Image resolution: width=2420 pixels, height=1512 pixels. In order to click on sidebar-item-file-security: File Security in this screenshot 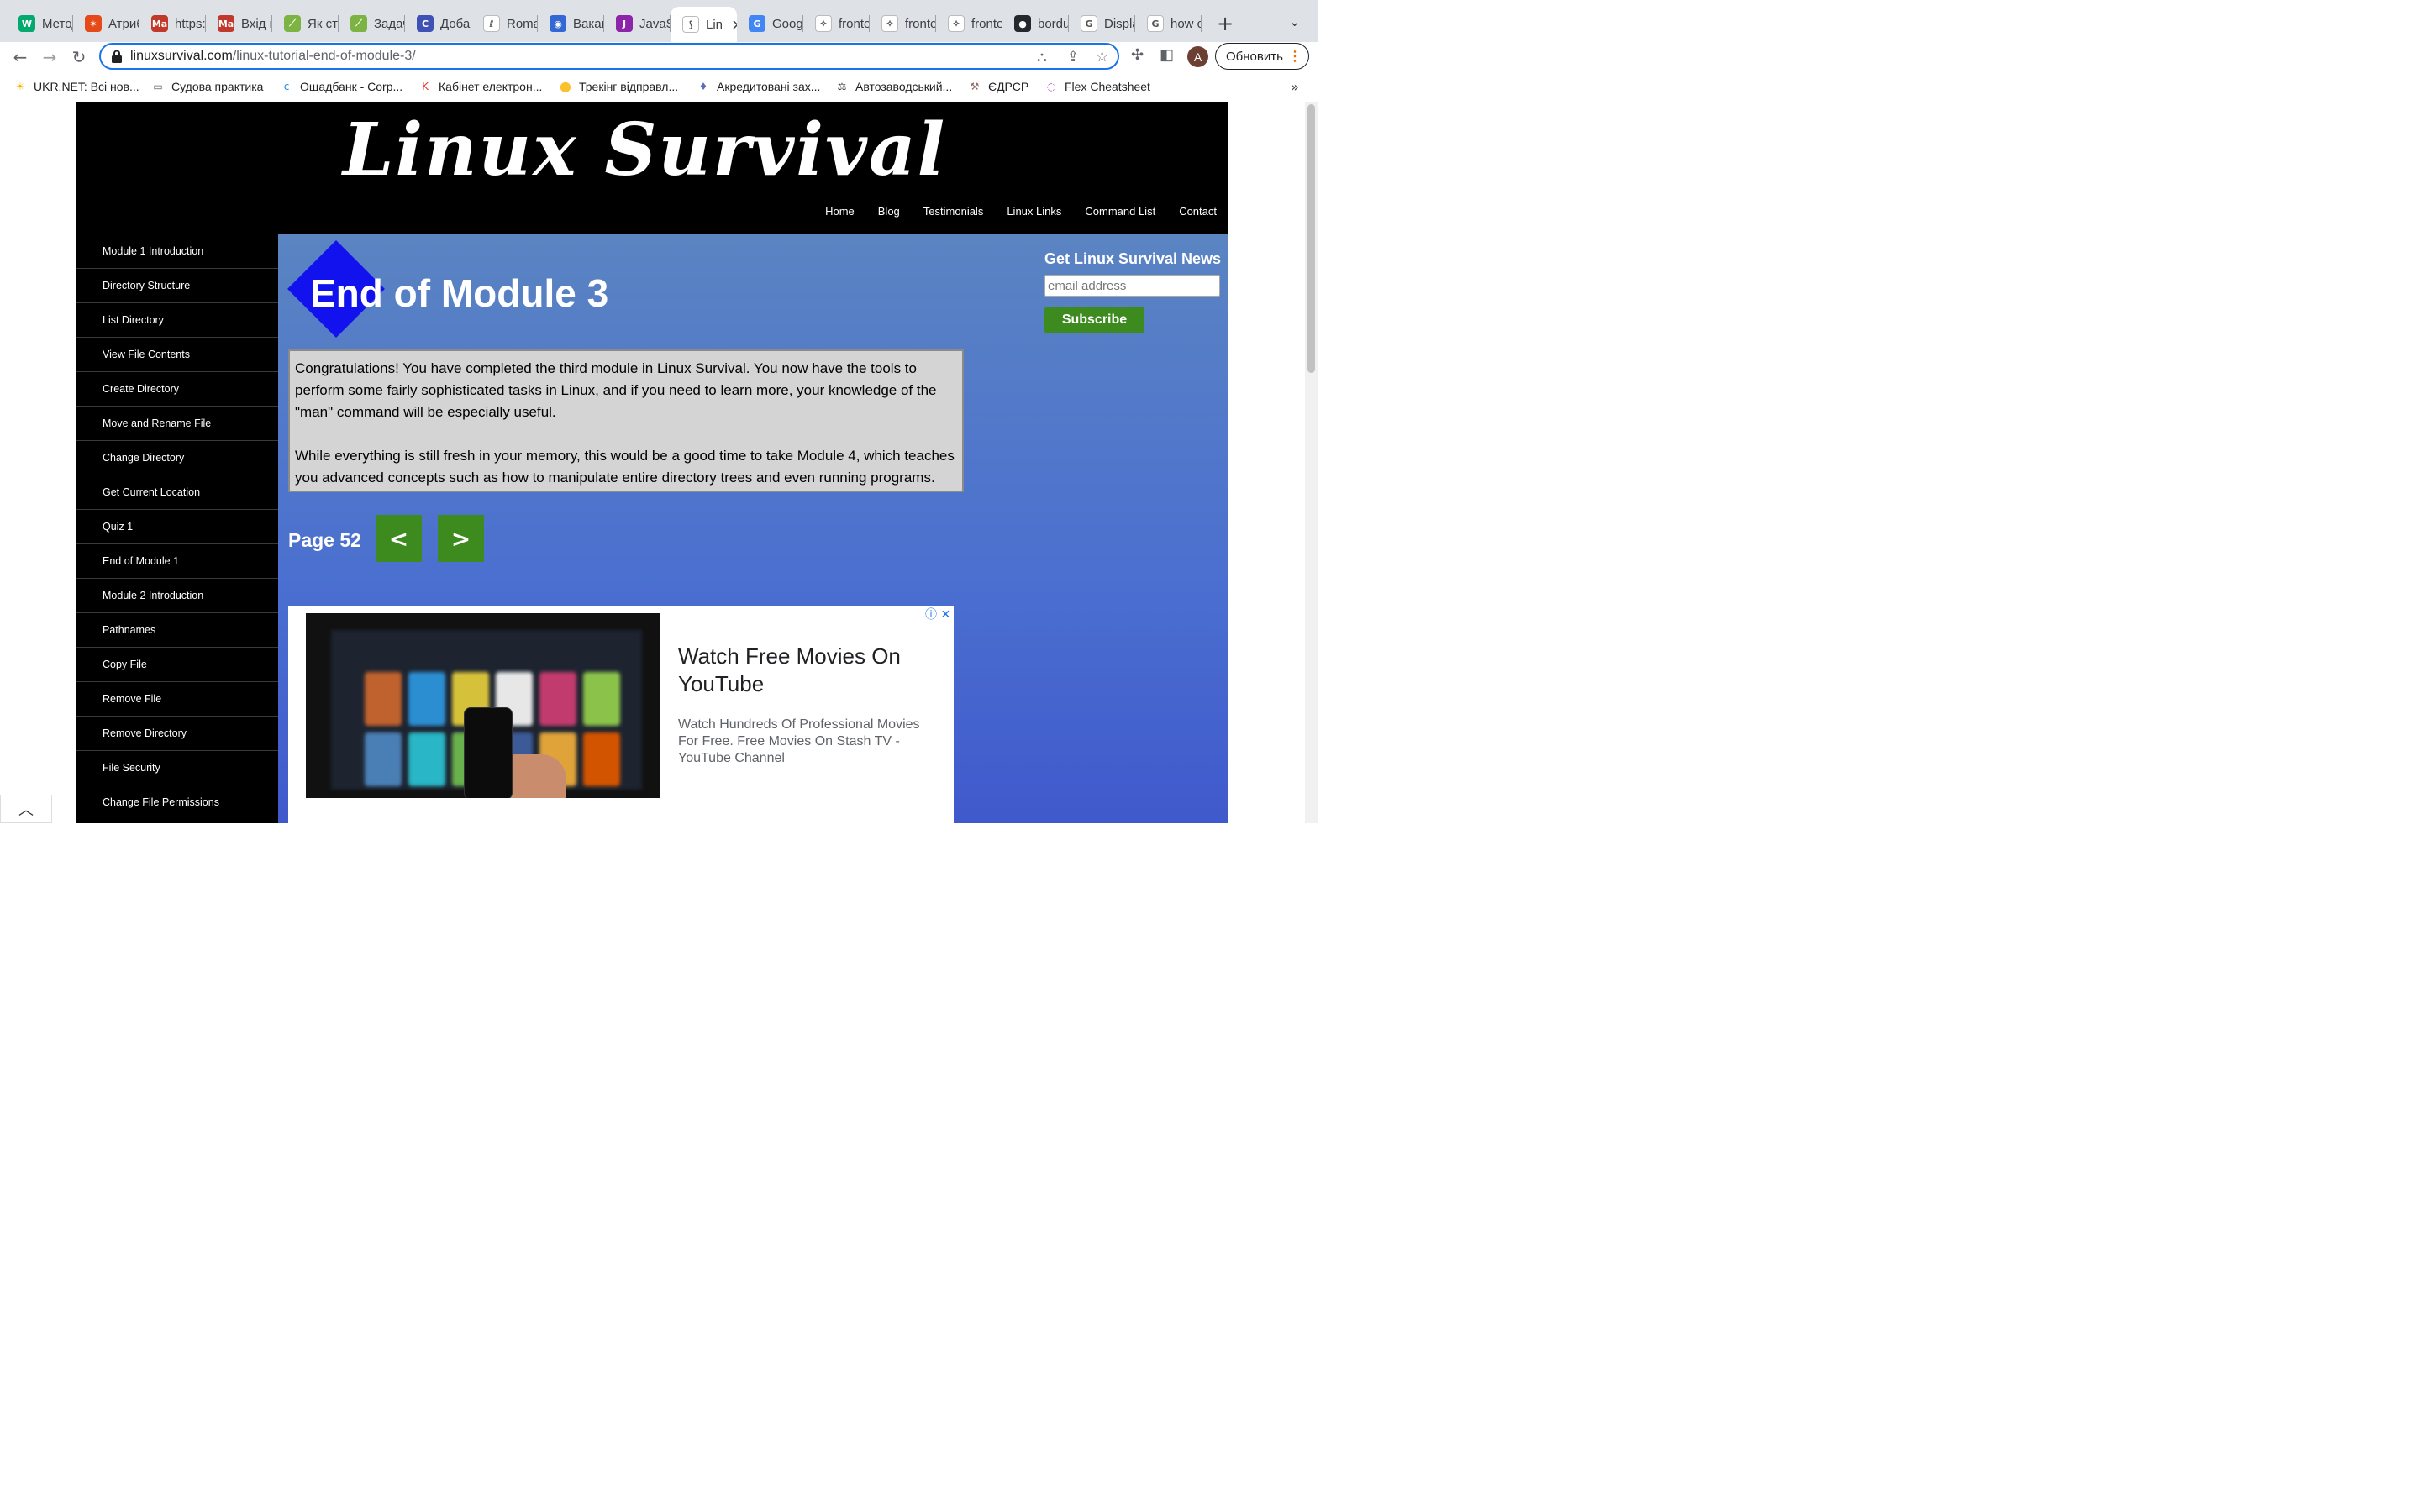, I will do `click(177, 767)`.